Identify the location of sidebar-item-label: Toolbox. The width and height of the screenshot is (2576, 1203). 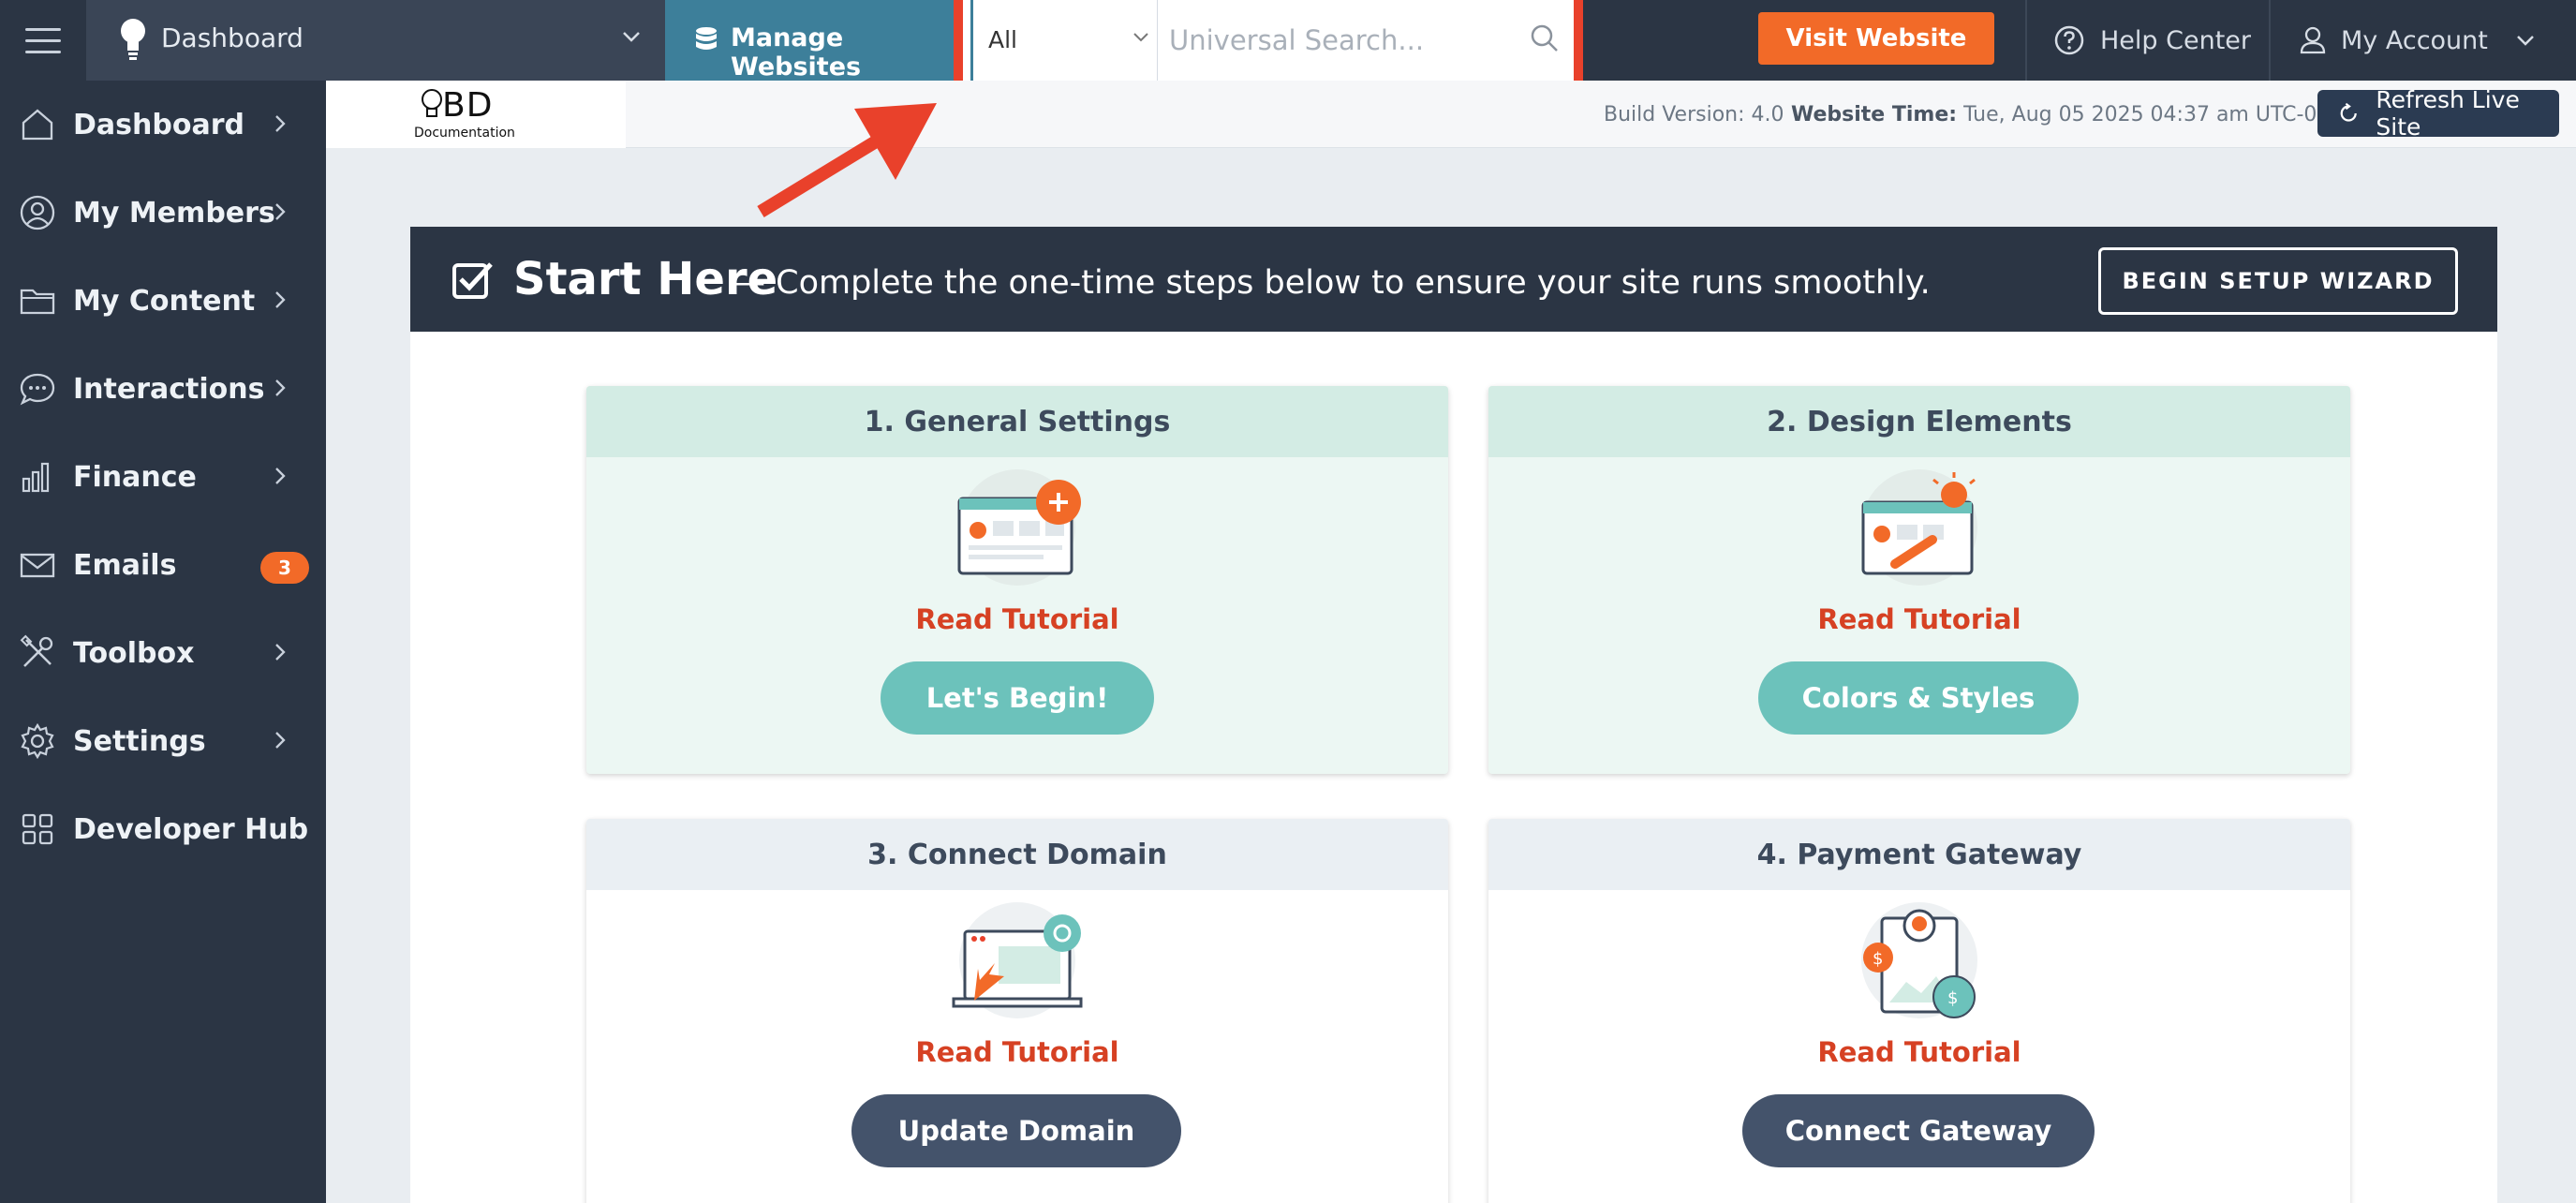
(134, 653).